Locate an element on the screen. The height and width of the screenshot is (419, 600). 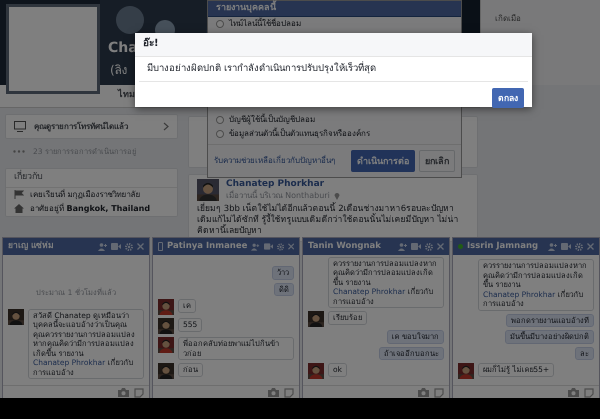
phone-icon is located at coordinates (160, 246).